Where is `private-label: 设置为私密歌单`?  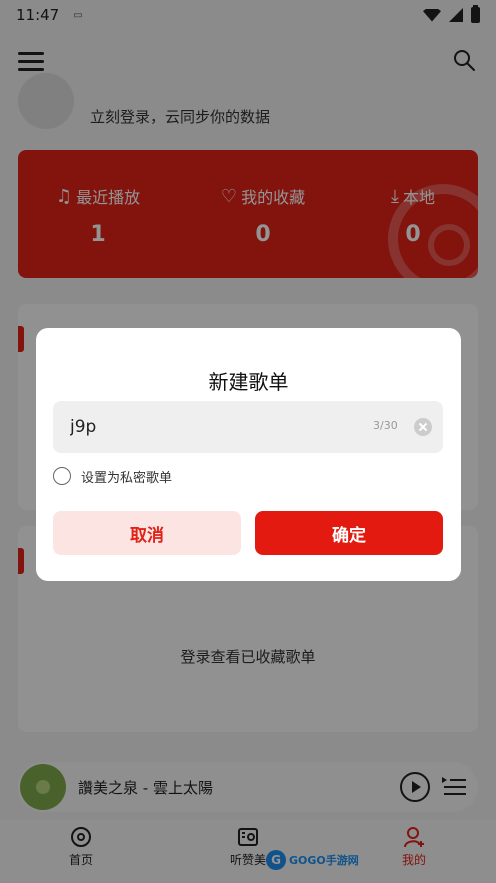 private-label: 设置为私密歌单 is located at coordinates (127, 478).